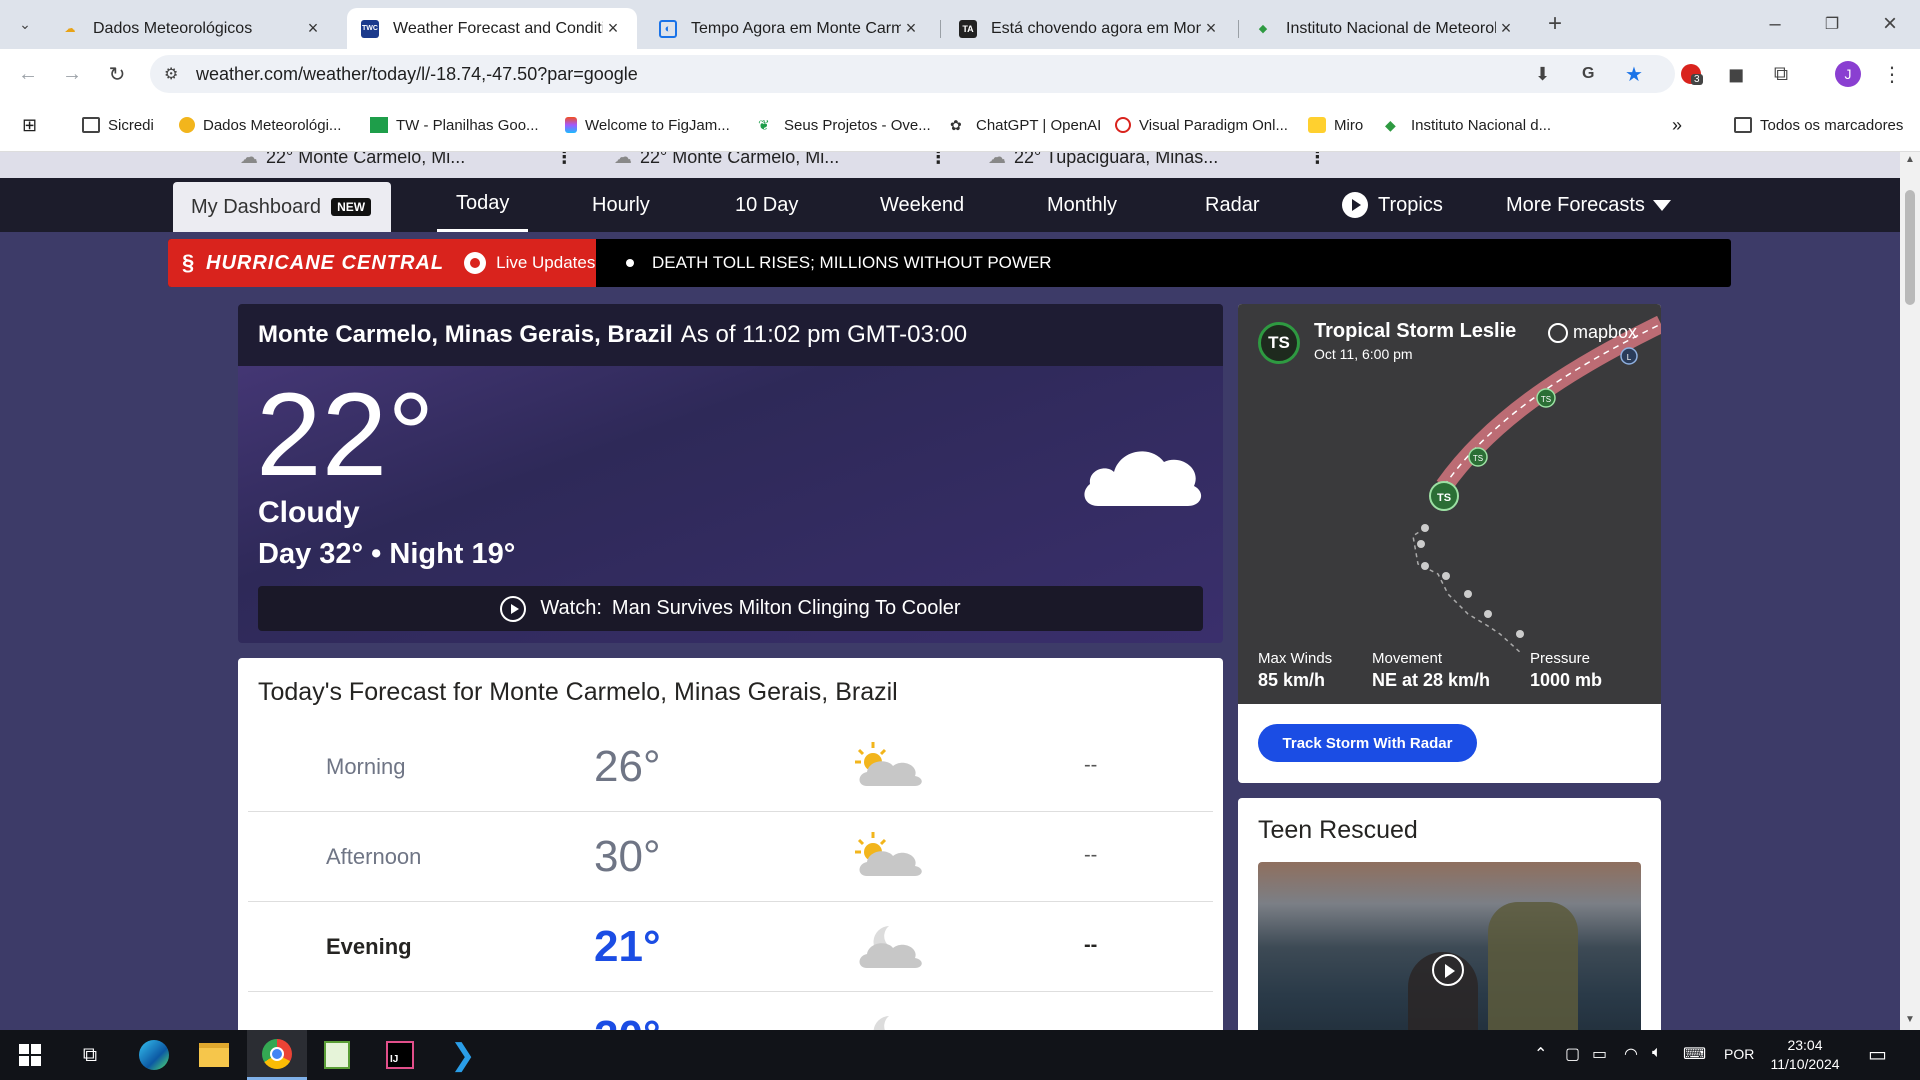  Describe the element at coordinates (28, 74) in the screenshot. I see `back-icon: ←` at that location.